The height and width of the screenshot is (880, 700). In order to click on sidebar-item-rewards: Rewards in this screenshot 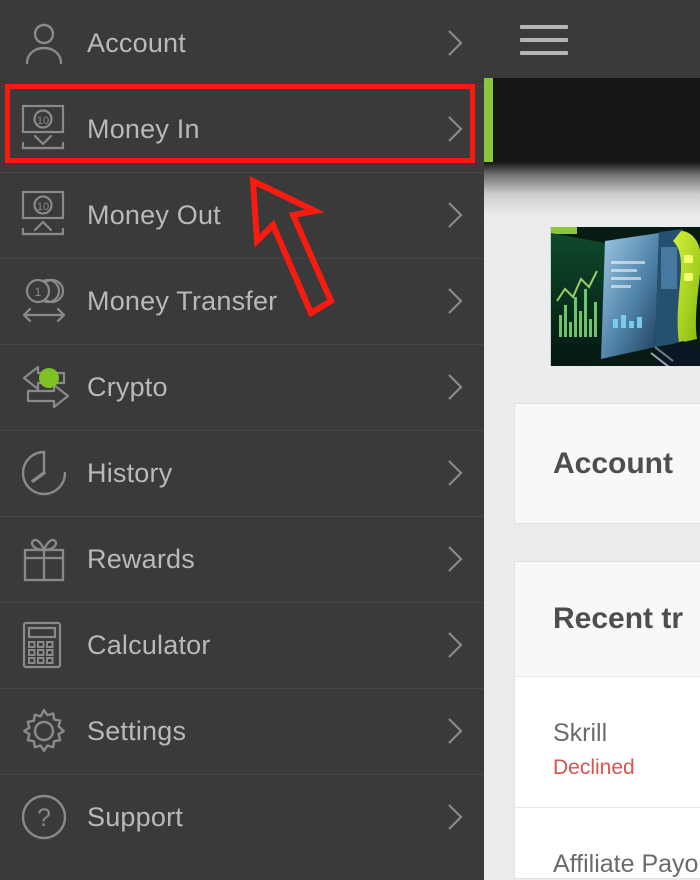, I will do `click(242, 559)`.